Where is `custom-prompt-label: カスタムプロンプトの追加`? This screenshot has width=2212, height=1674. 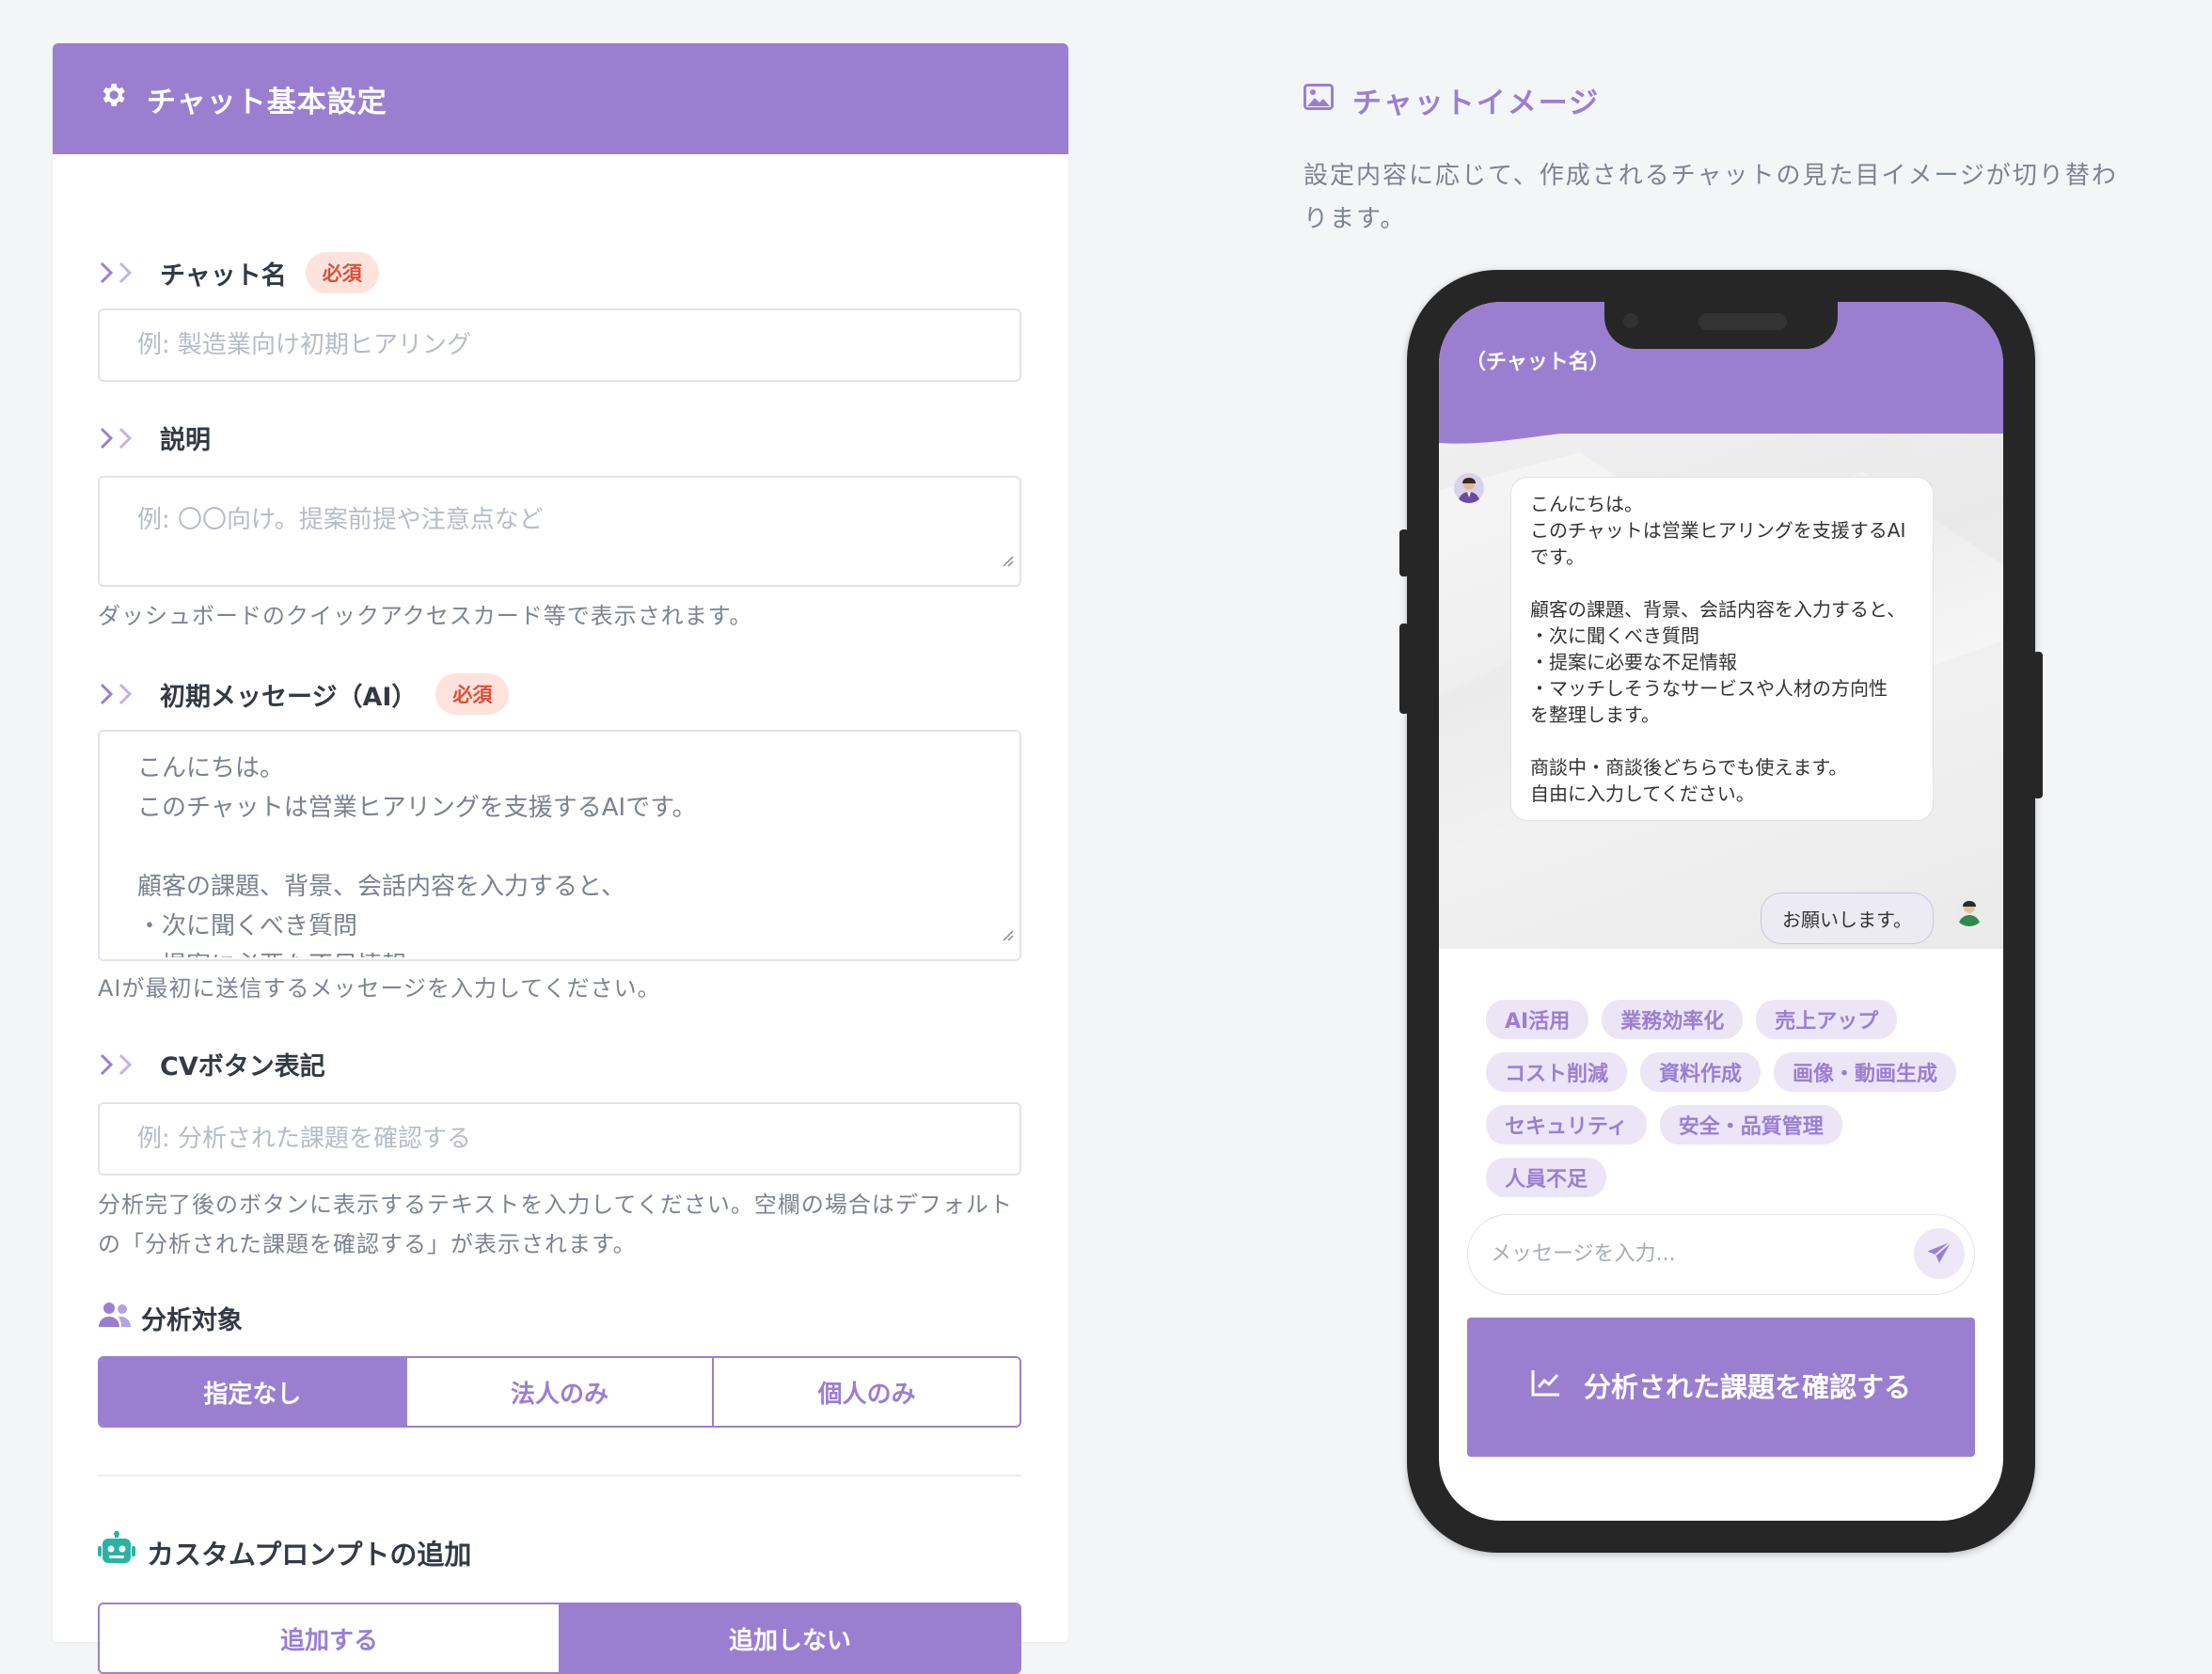 custom-prompt-label: カスタムプロンプトの追加 is located at coordinates (309, 1554).